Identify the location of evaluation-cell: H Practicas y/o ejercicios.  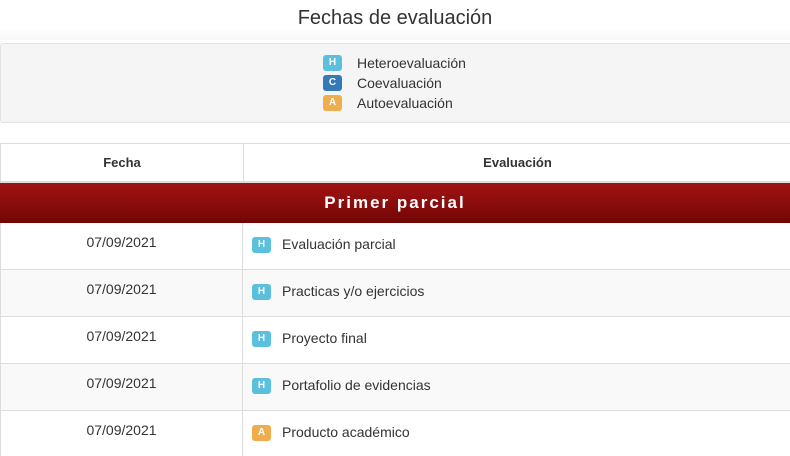
(338, 290).